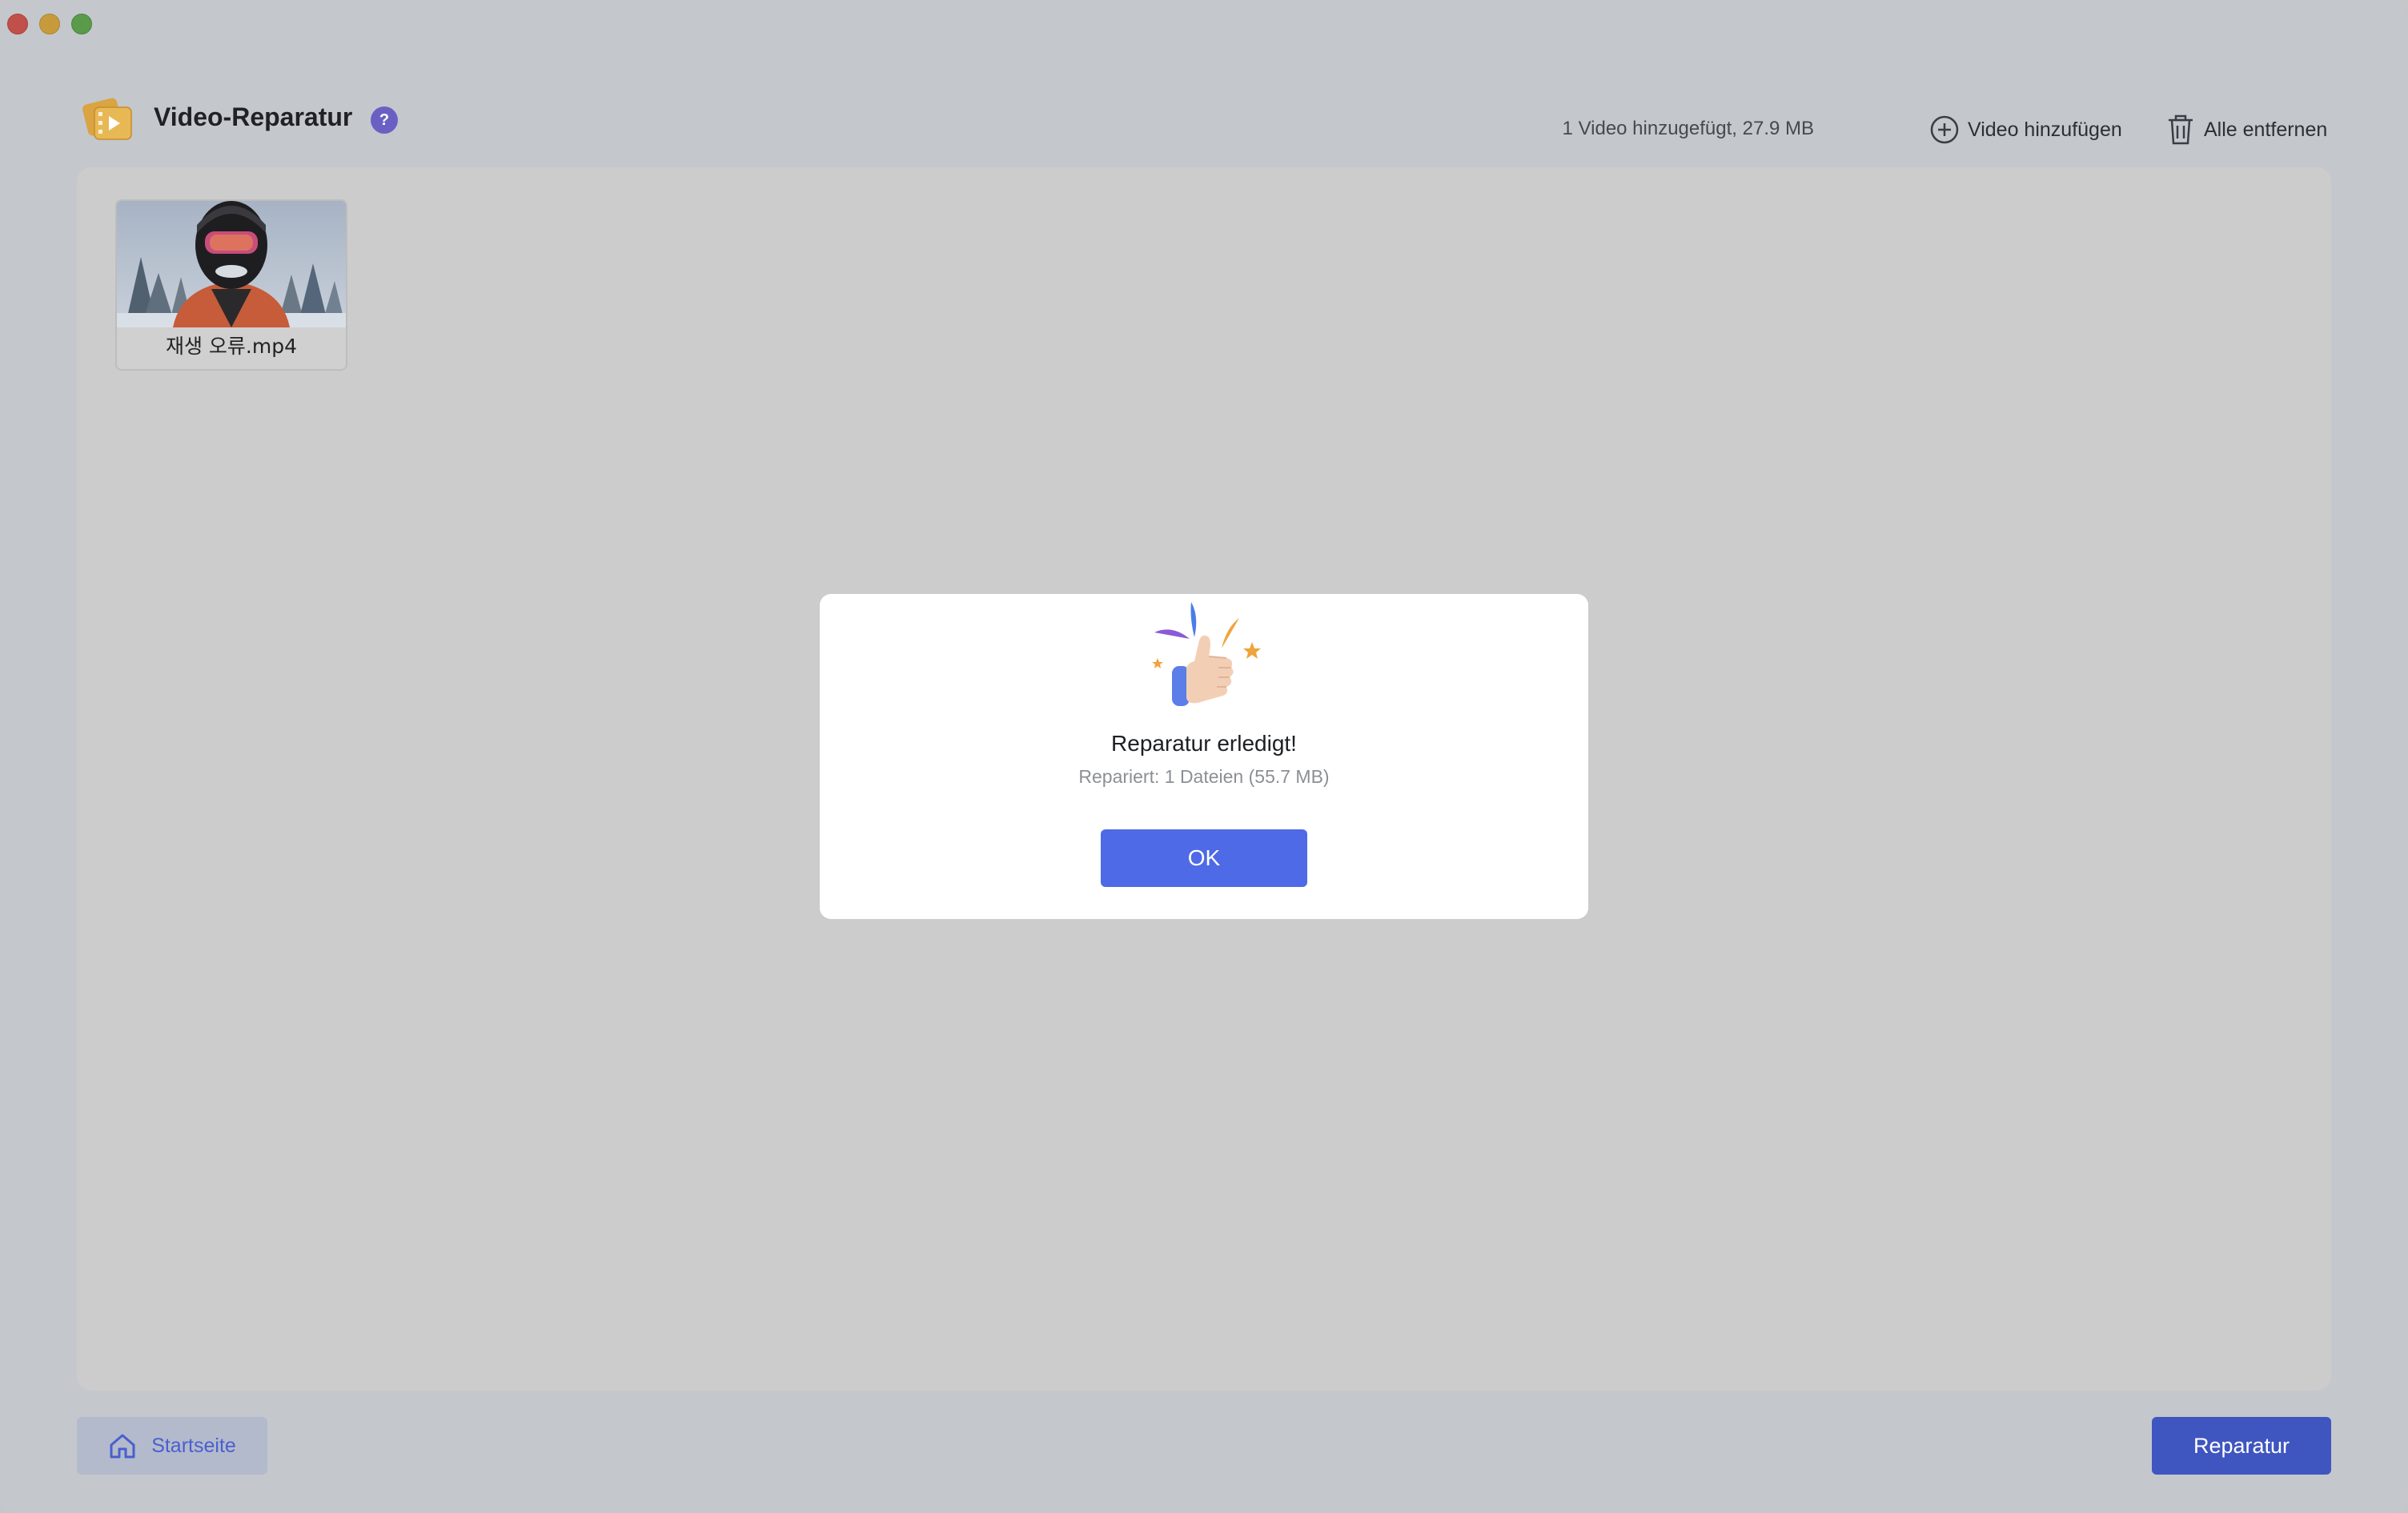  I want to click on add-video-button: Video hinzufügen, so click(2025, 129).